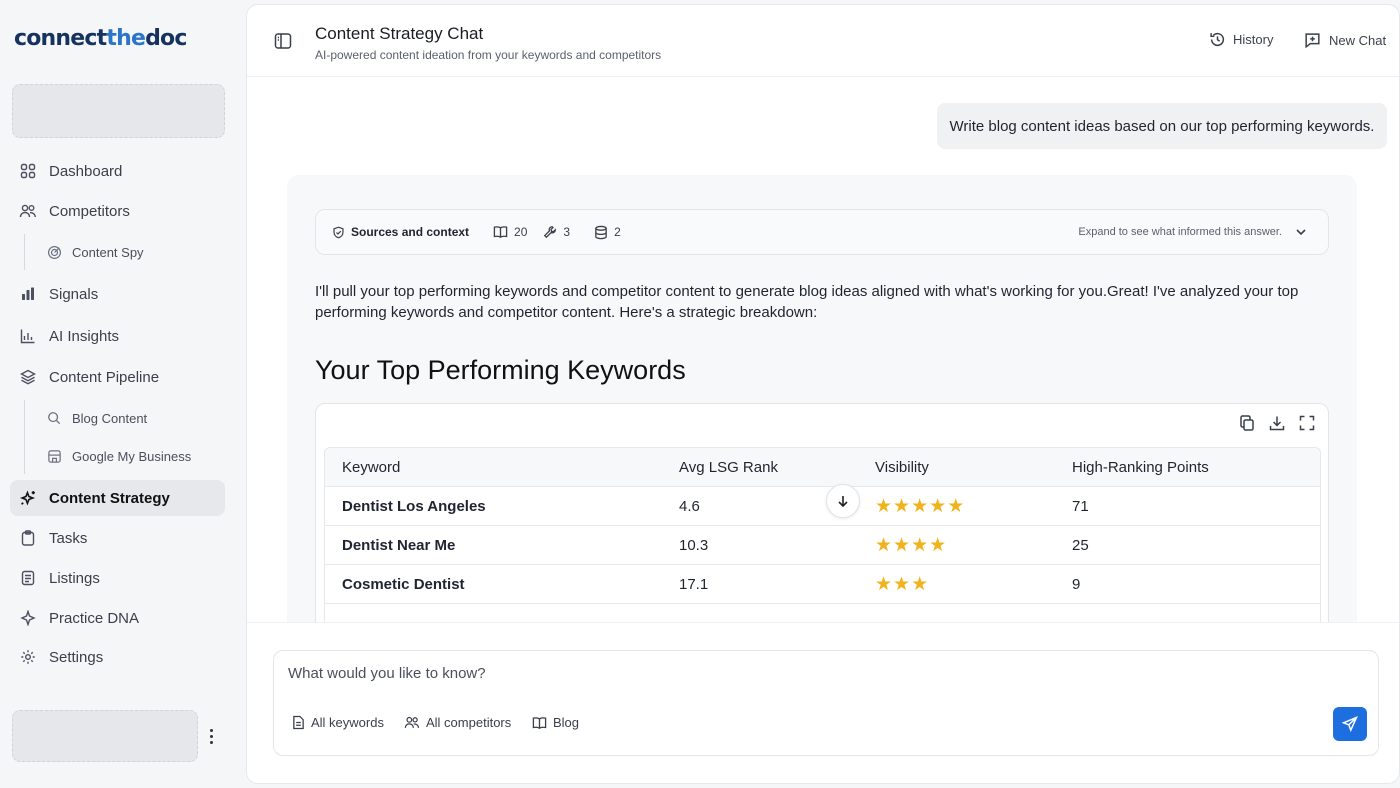  What do you see at coordinates (822, 584) in the screenshot?
I see `table-row: Cosmetic Dentist 17.1 ★ ★ ★ 9` at bounding box center [822, 584].